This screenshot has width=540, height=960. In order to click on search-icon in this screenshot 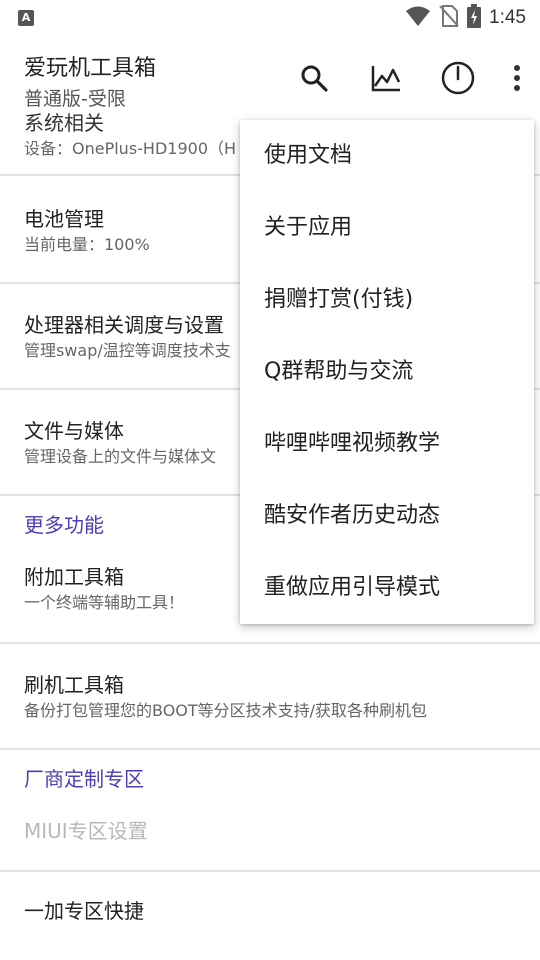, I will do `click(314, 78)`.